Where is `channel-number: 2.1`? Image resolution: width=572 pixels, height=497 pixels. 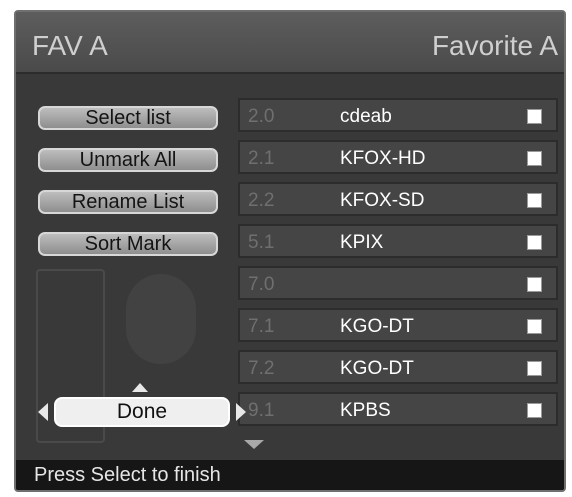 channel-number: 2.1 is located at coordinates (261, 158).